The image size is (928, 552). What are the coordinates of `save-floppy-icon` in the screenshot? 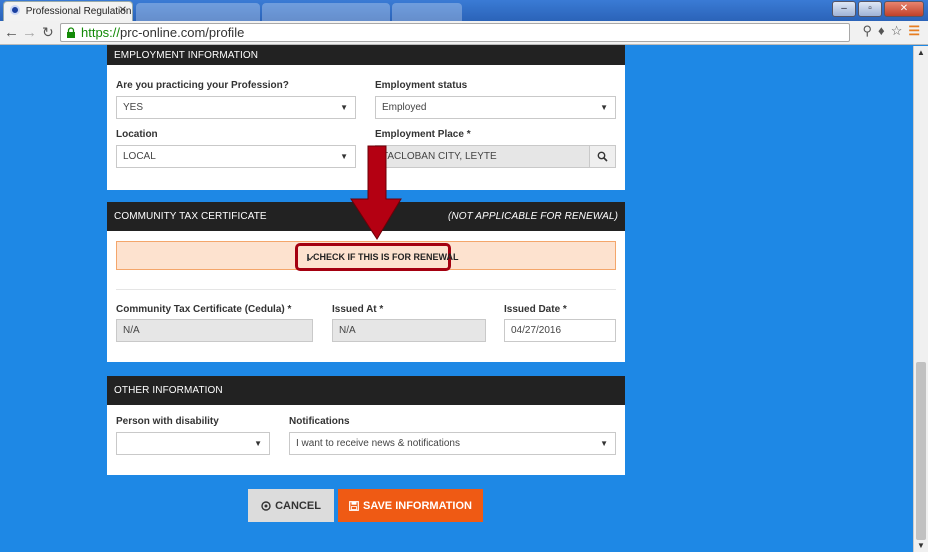 It's located at (354, 505).